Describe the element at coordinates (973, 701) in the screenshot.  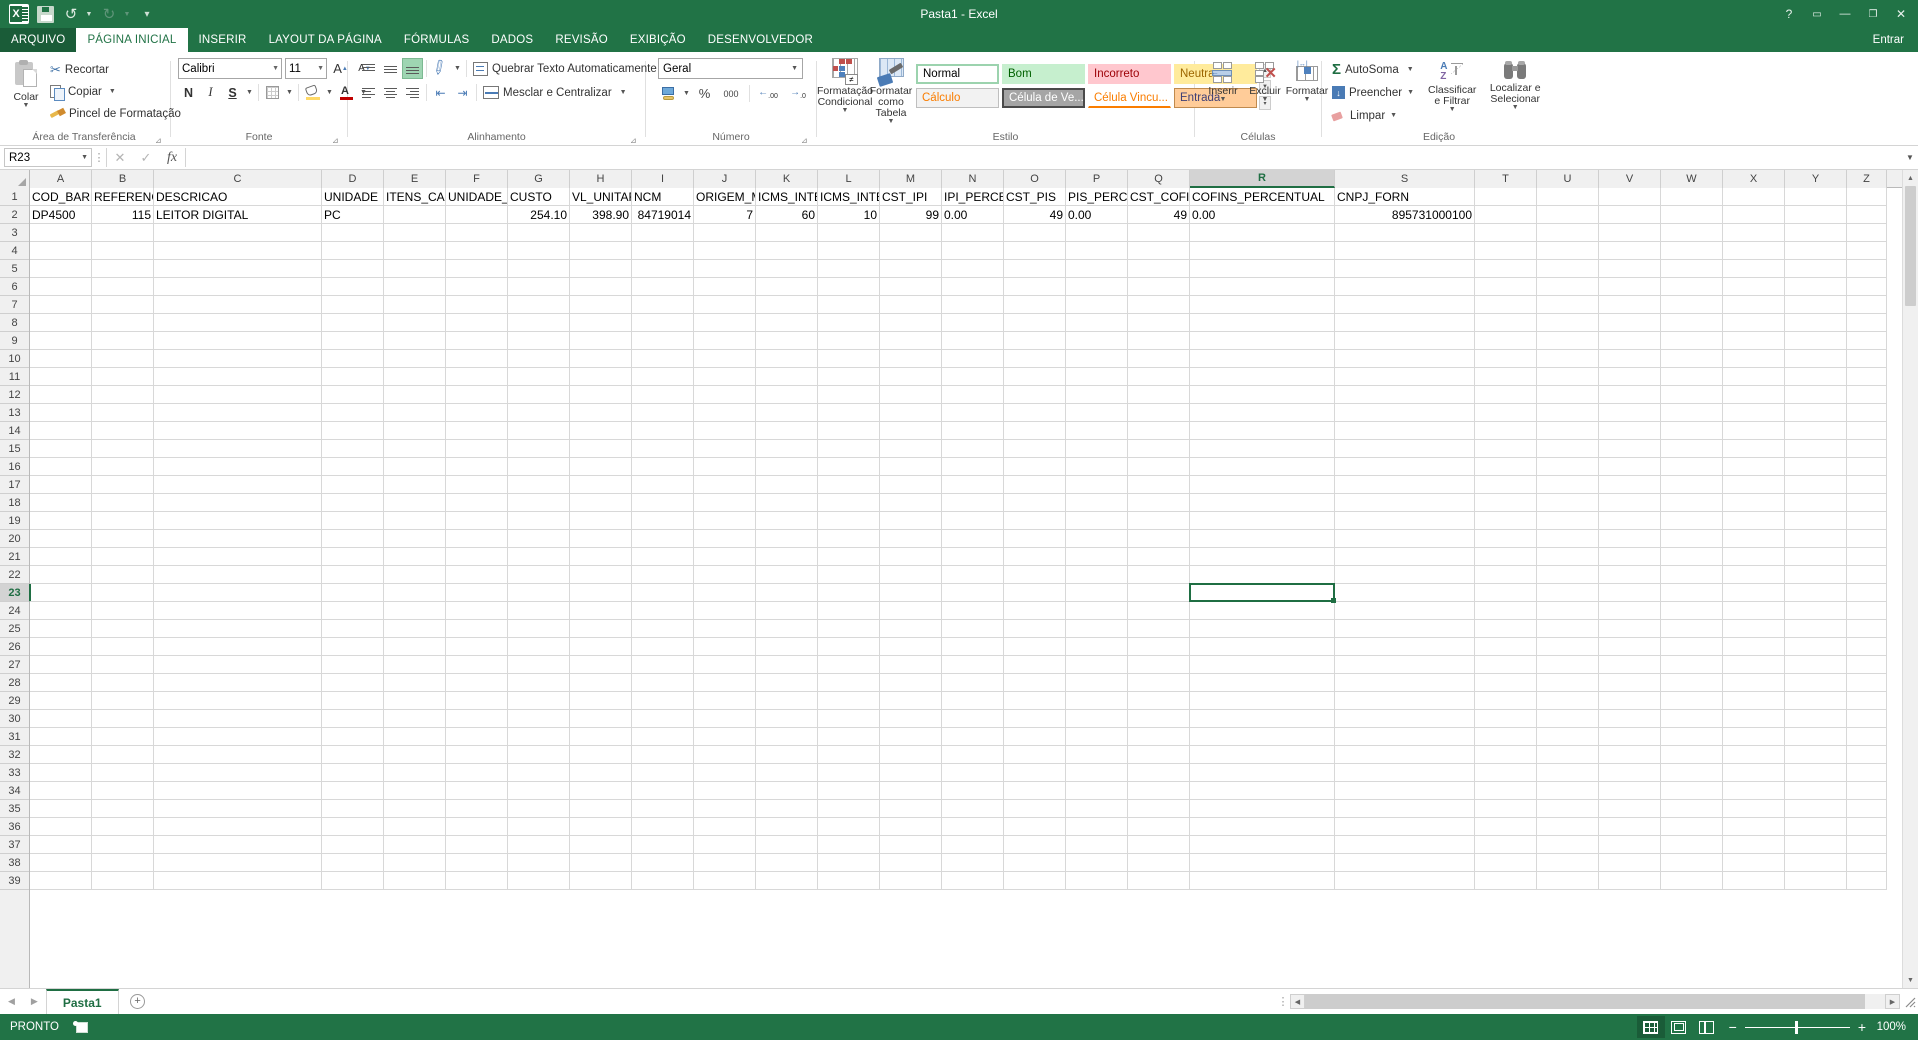
I see `cell-N29` at that location.